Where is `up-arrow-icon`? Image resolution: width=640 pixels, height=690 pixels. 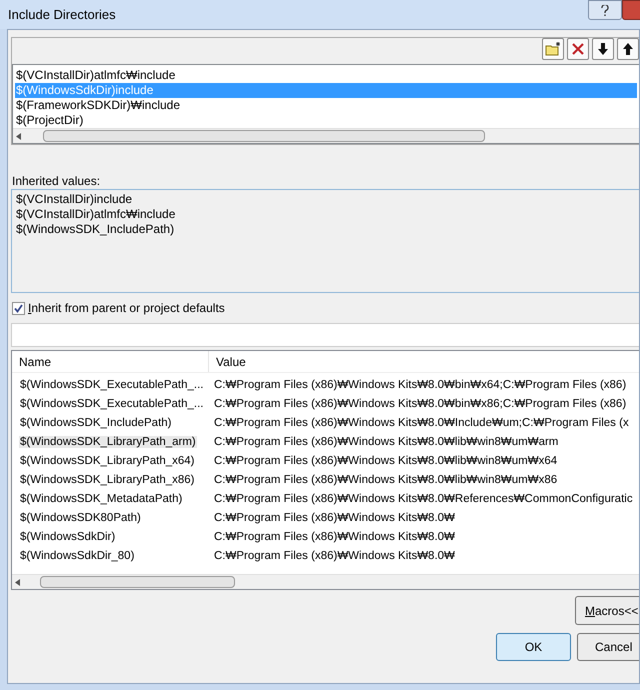 up-arrow-icon is located at coordinates (628, 49).